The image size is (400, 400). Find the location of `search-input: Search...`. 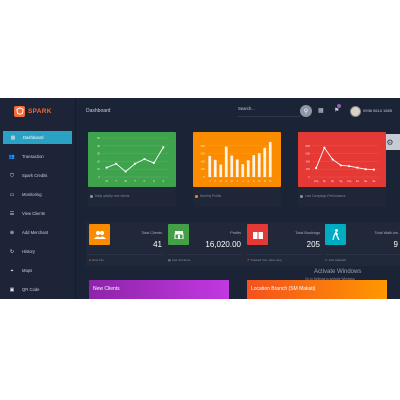

search-input: Search... is located at coordinates (269, 111).